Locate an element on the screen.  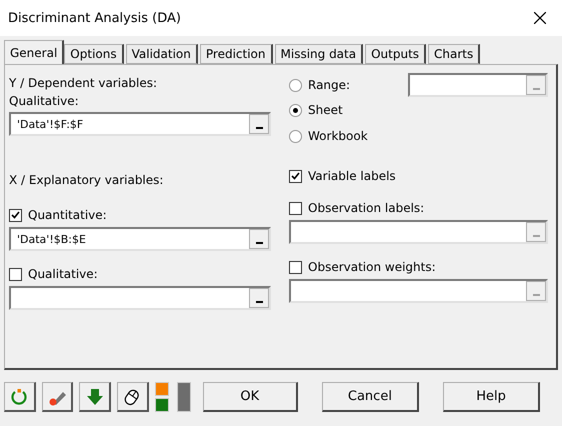
radio-label: Sheet is located at coordinates (325, 110).